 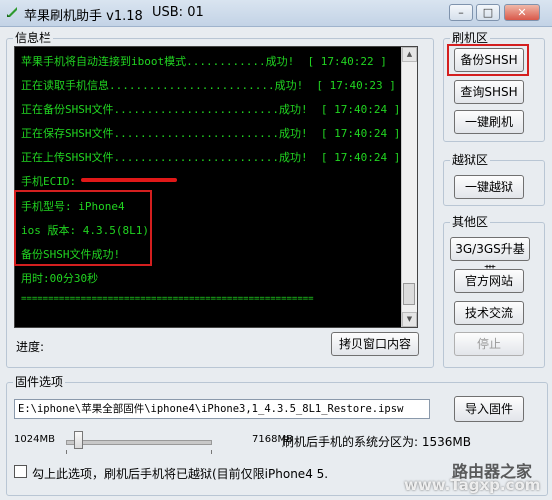 What do you see at coordinates (12, 12) in the screenshot?
I see `app-logo-icon` at bounding box center [12, 12].